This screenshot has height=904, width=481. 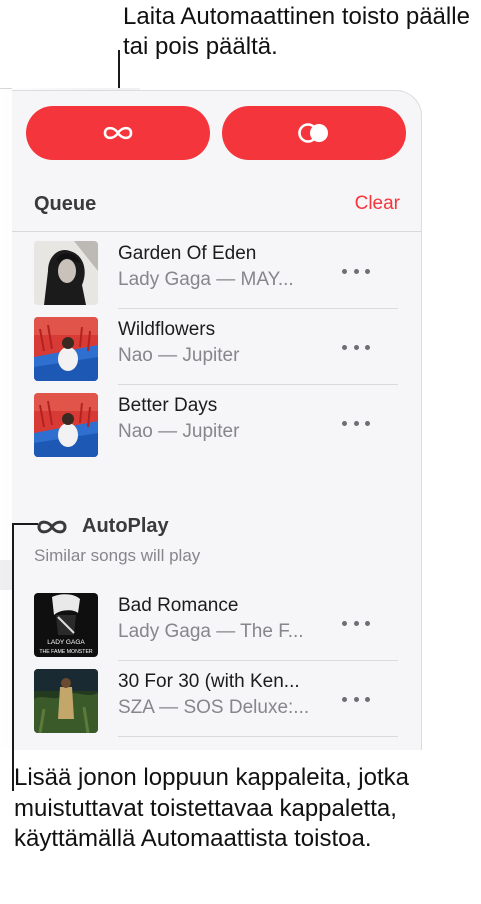 I want to click on queue-header: Queue Clear, so click(x=218, y=207).